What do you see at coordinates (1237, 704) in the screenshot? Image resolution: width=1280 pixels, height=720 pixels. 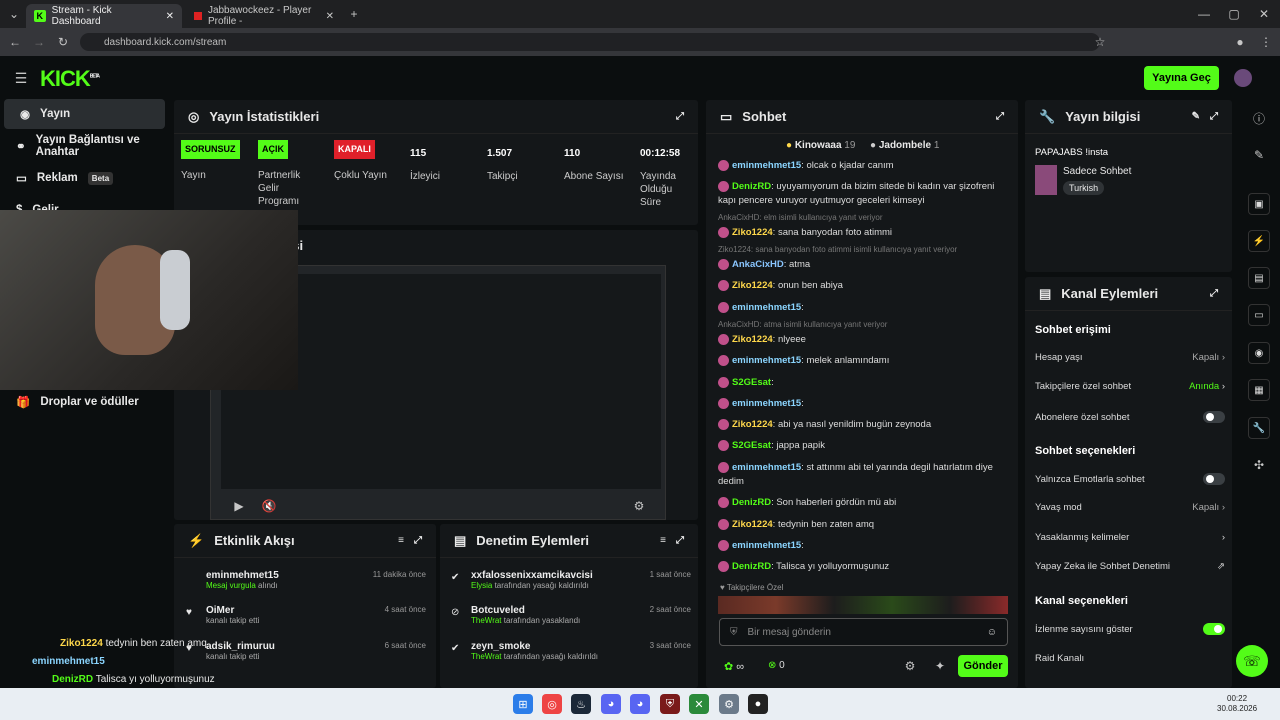 I see `clock: 00:22 30.08.2026` at bounding box center [1237, 704].